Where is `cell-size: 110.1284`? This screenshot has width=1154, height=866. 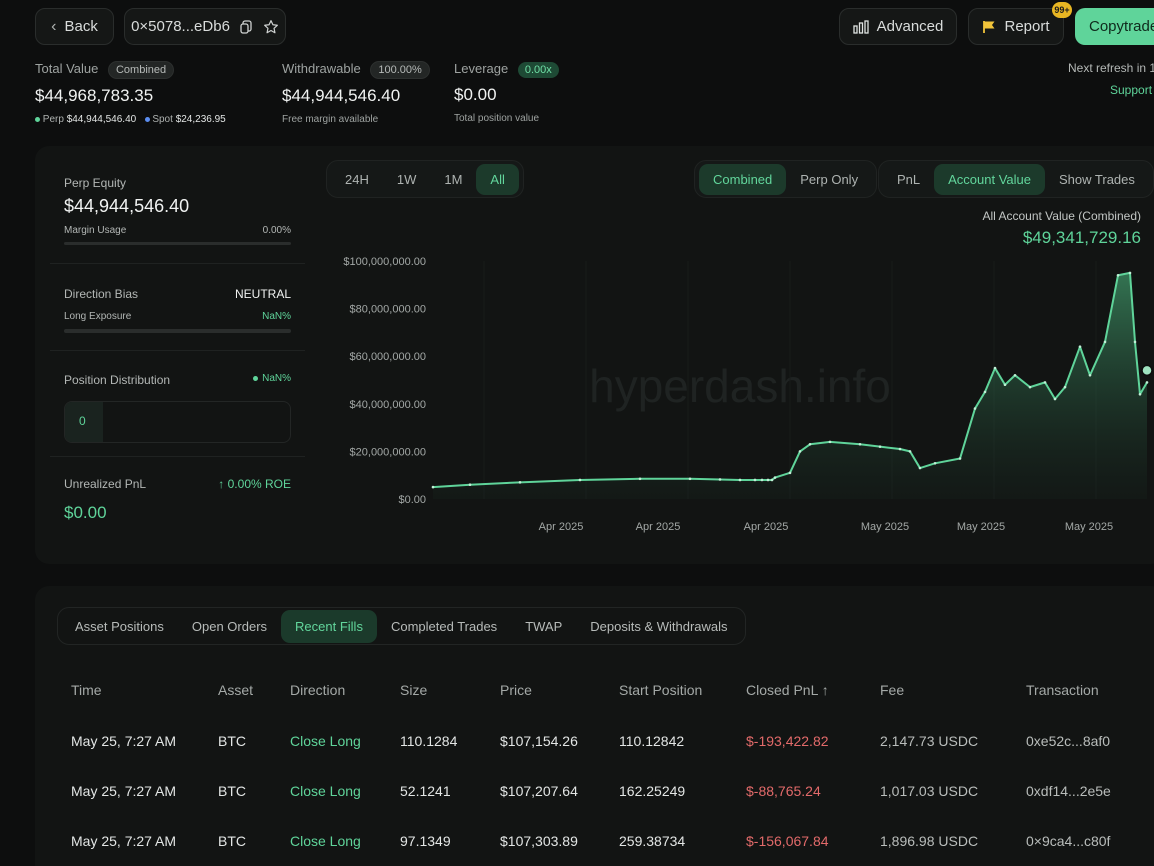
cell-size: 110.1284 is located at coordinates (429, 741).